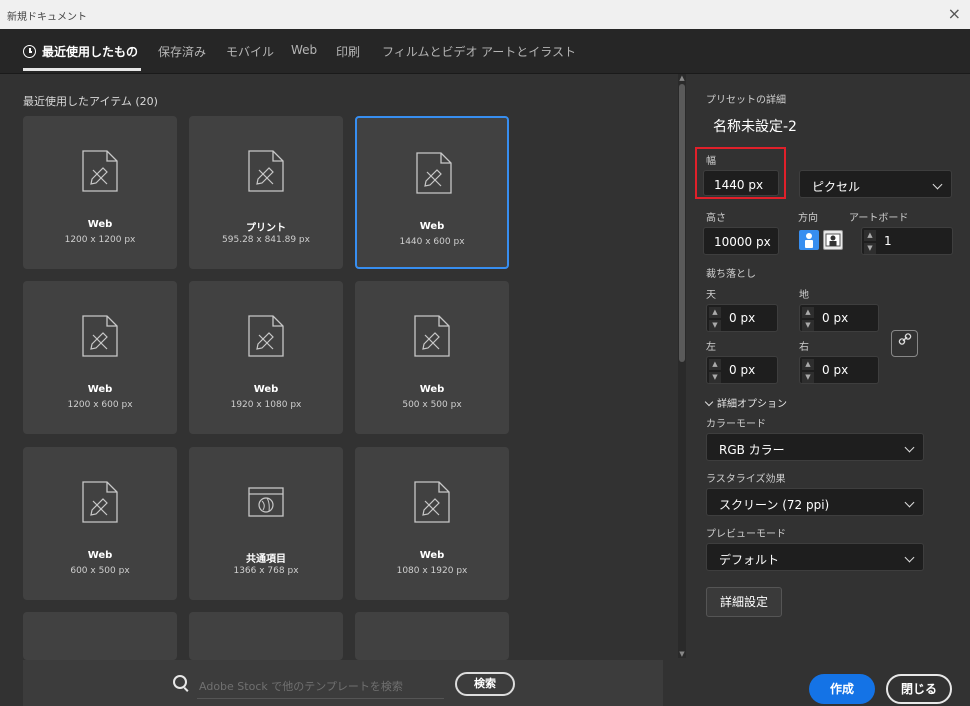 The image size is (970, 706). What do you see at coordinates (746, 100) in the screenshot?
I see `preset-details-title: プリセットの詳細` at bounding box center [746, 100].